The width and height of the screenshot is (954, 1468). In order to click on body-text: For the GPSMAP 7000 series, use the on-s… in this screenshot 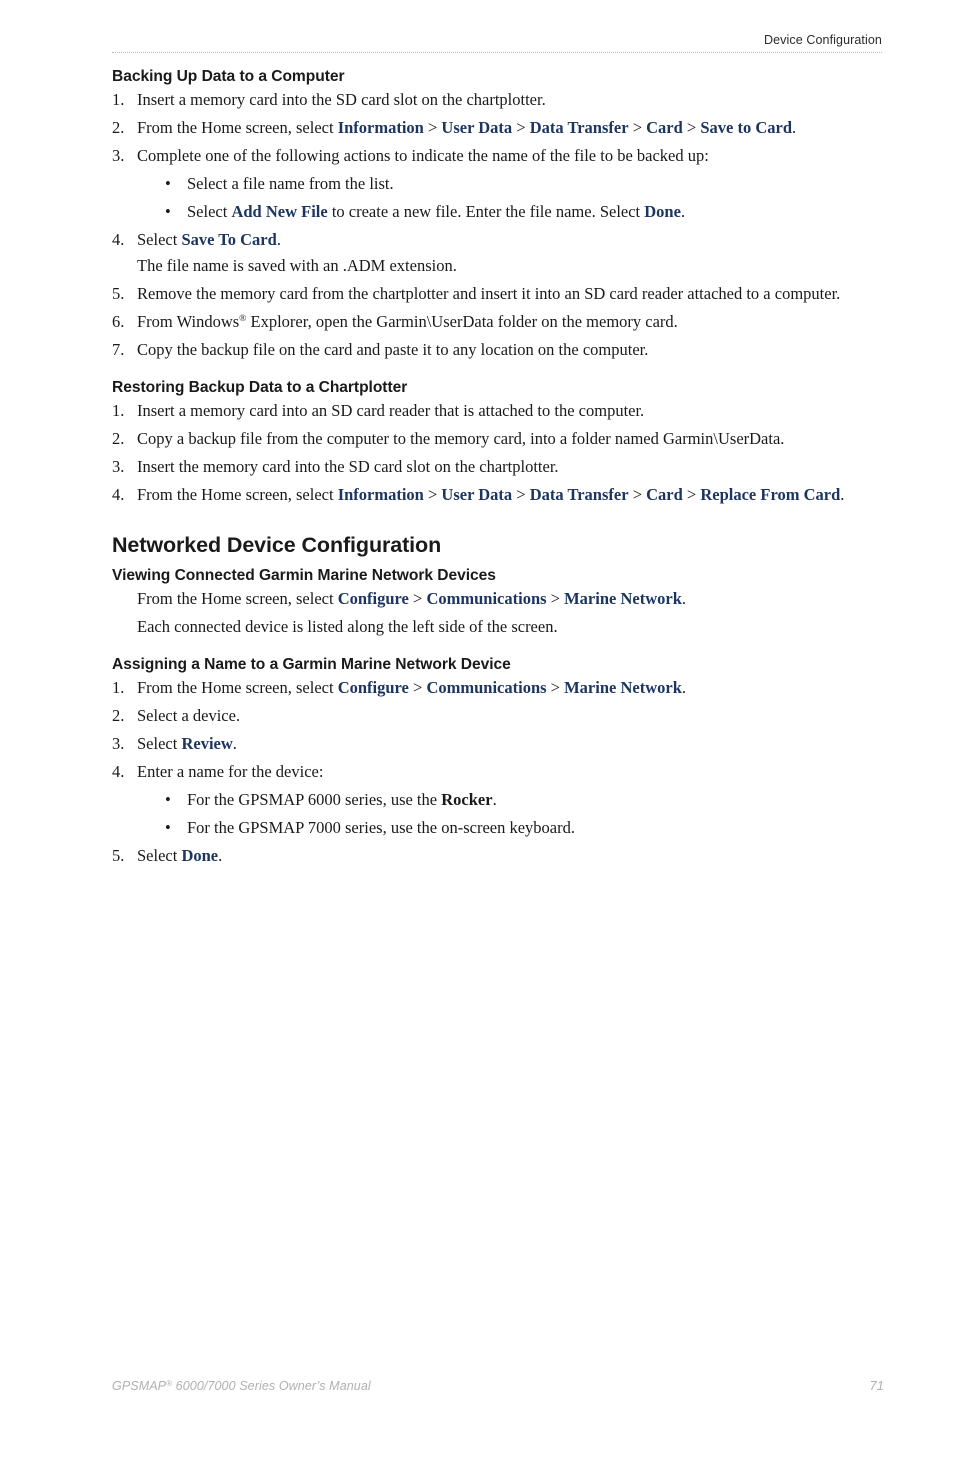, I will do `click(381, 827)`.